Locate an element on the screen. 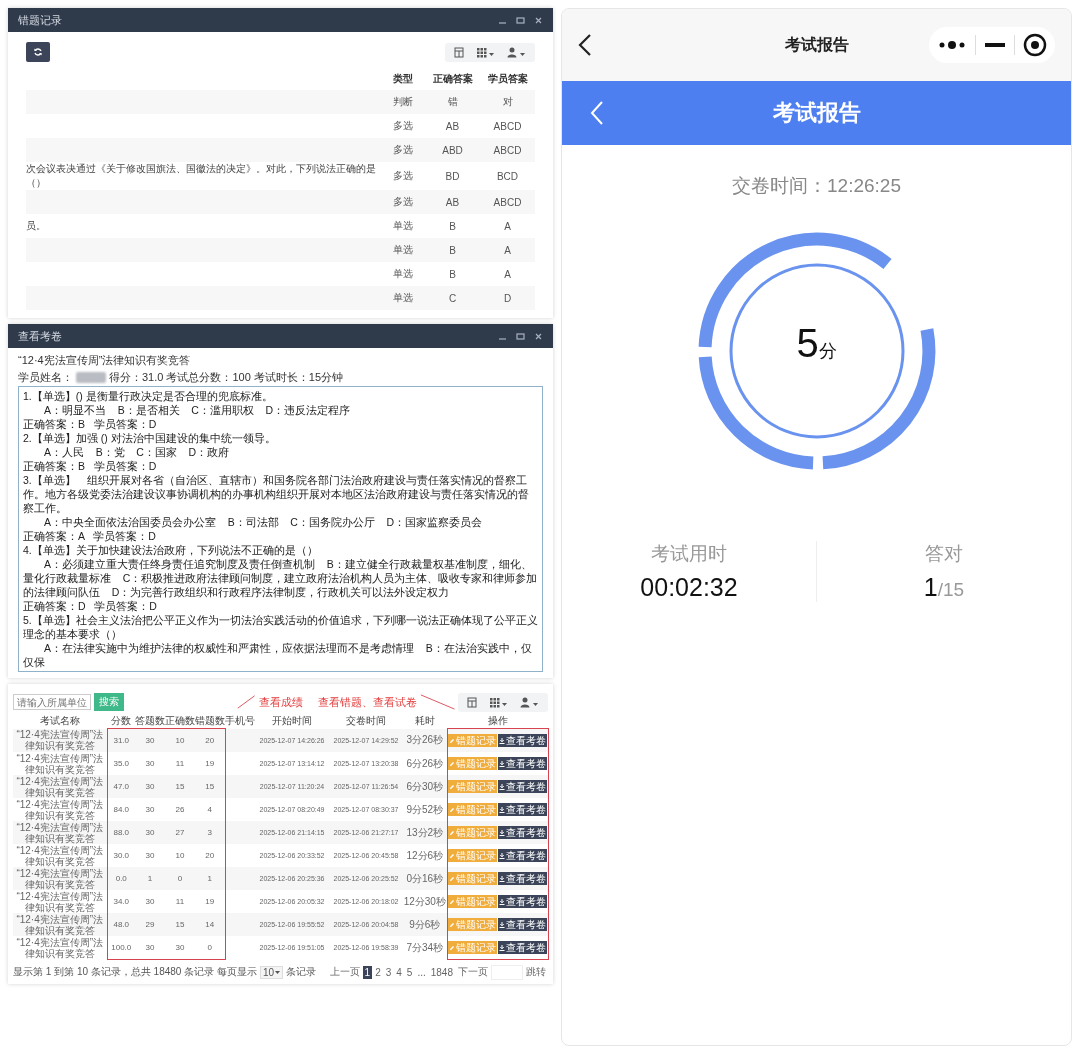  table-cell: B is located at coordinates (452, 274).